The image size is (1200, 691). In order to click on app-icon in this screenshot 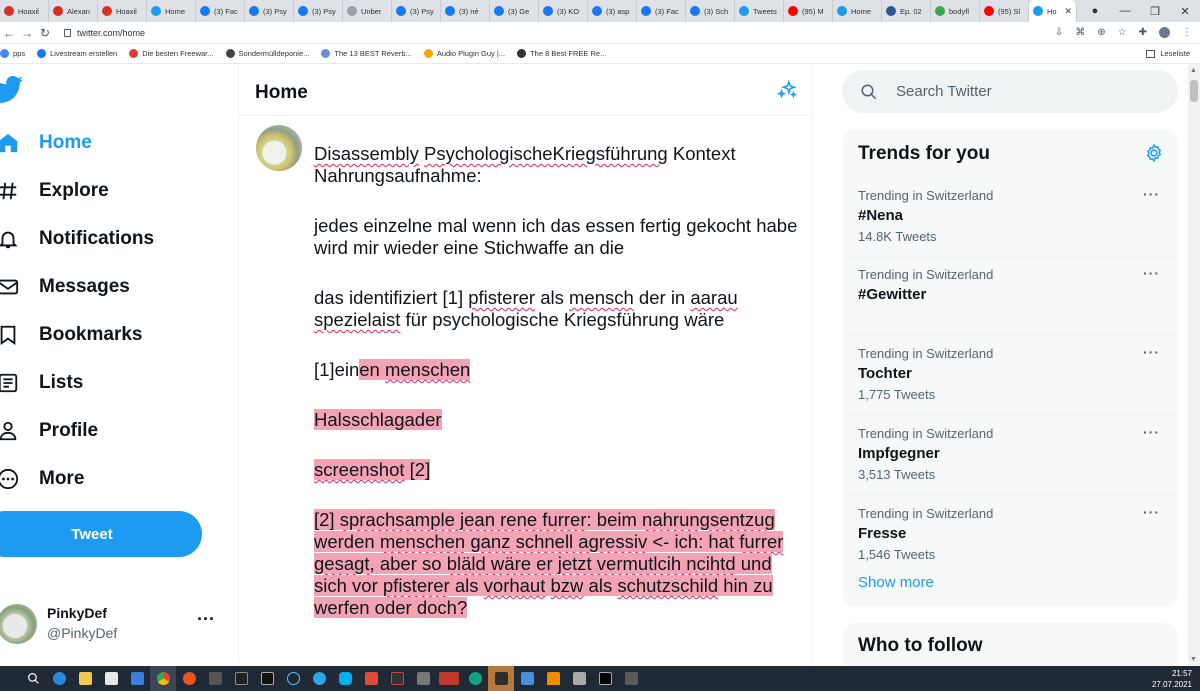, I will do `click(215, 678)`.